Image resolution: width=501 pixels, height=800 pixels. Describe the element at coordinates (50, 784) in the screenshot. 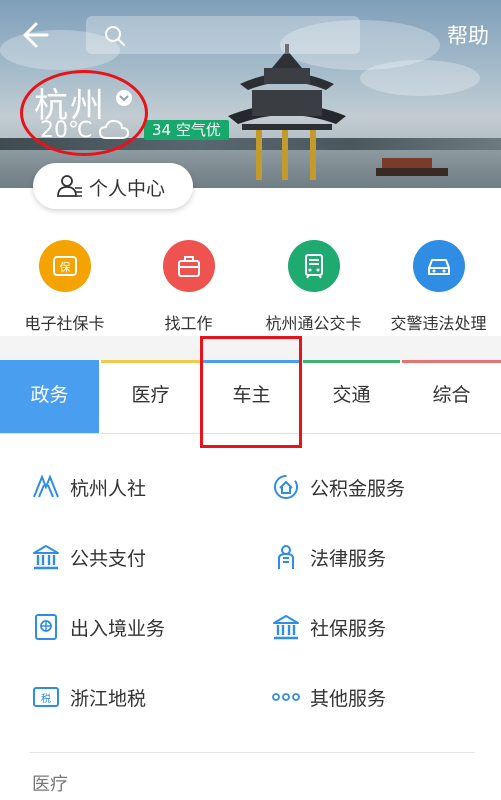

I see `section-title-medical: 医疗` at that location.